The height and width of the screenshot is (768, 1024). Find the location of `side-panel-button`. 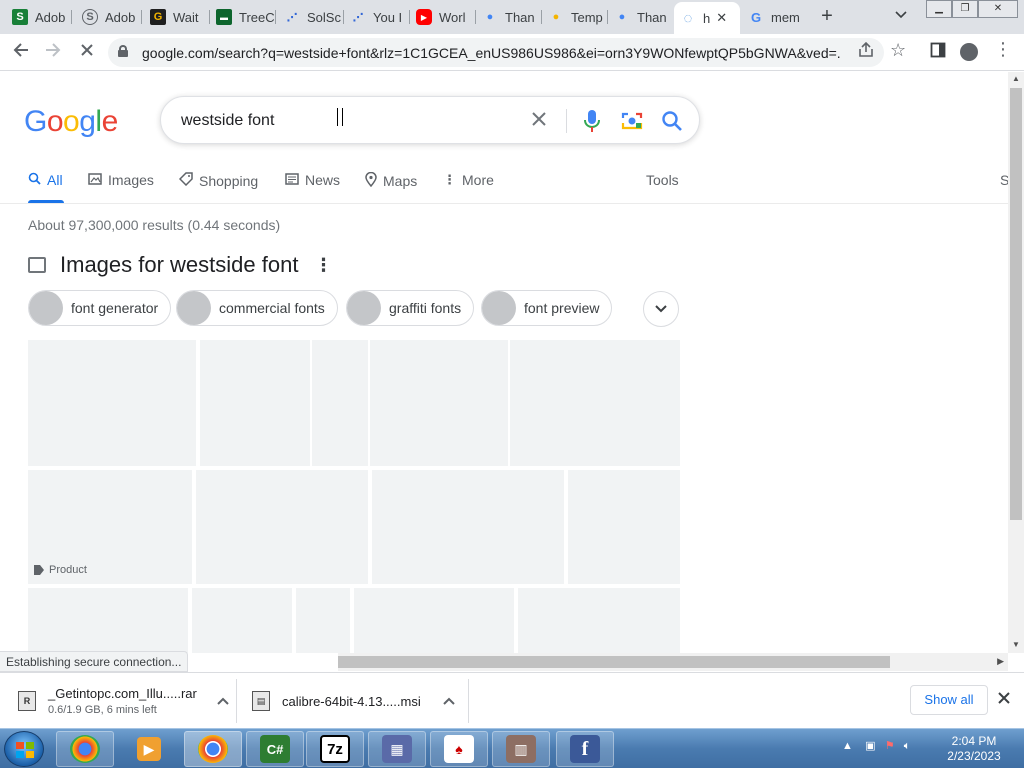

side-panel-button is located at coordinates (938, 52).